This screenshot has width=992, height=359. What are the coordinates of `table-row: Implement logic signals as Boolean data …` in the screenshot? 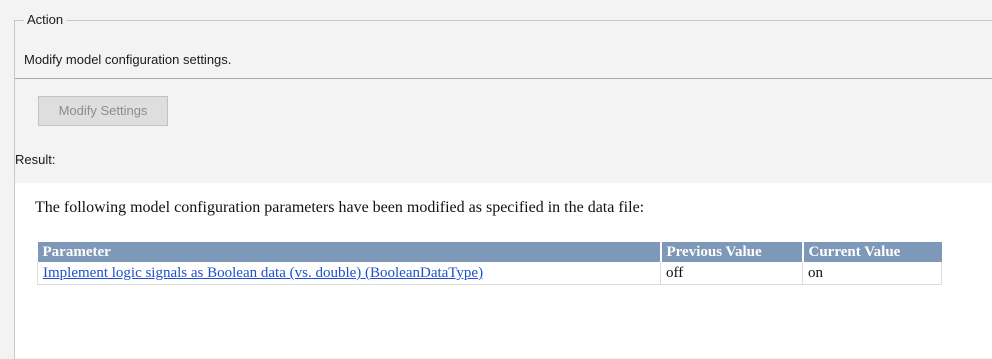 It's located at (489, 273).